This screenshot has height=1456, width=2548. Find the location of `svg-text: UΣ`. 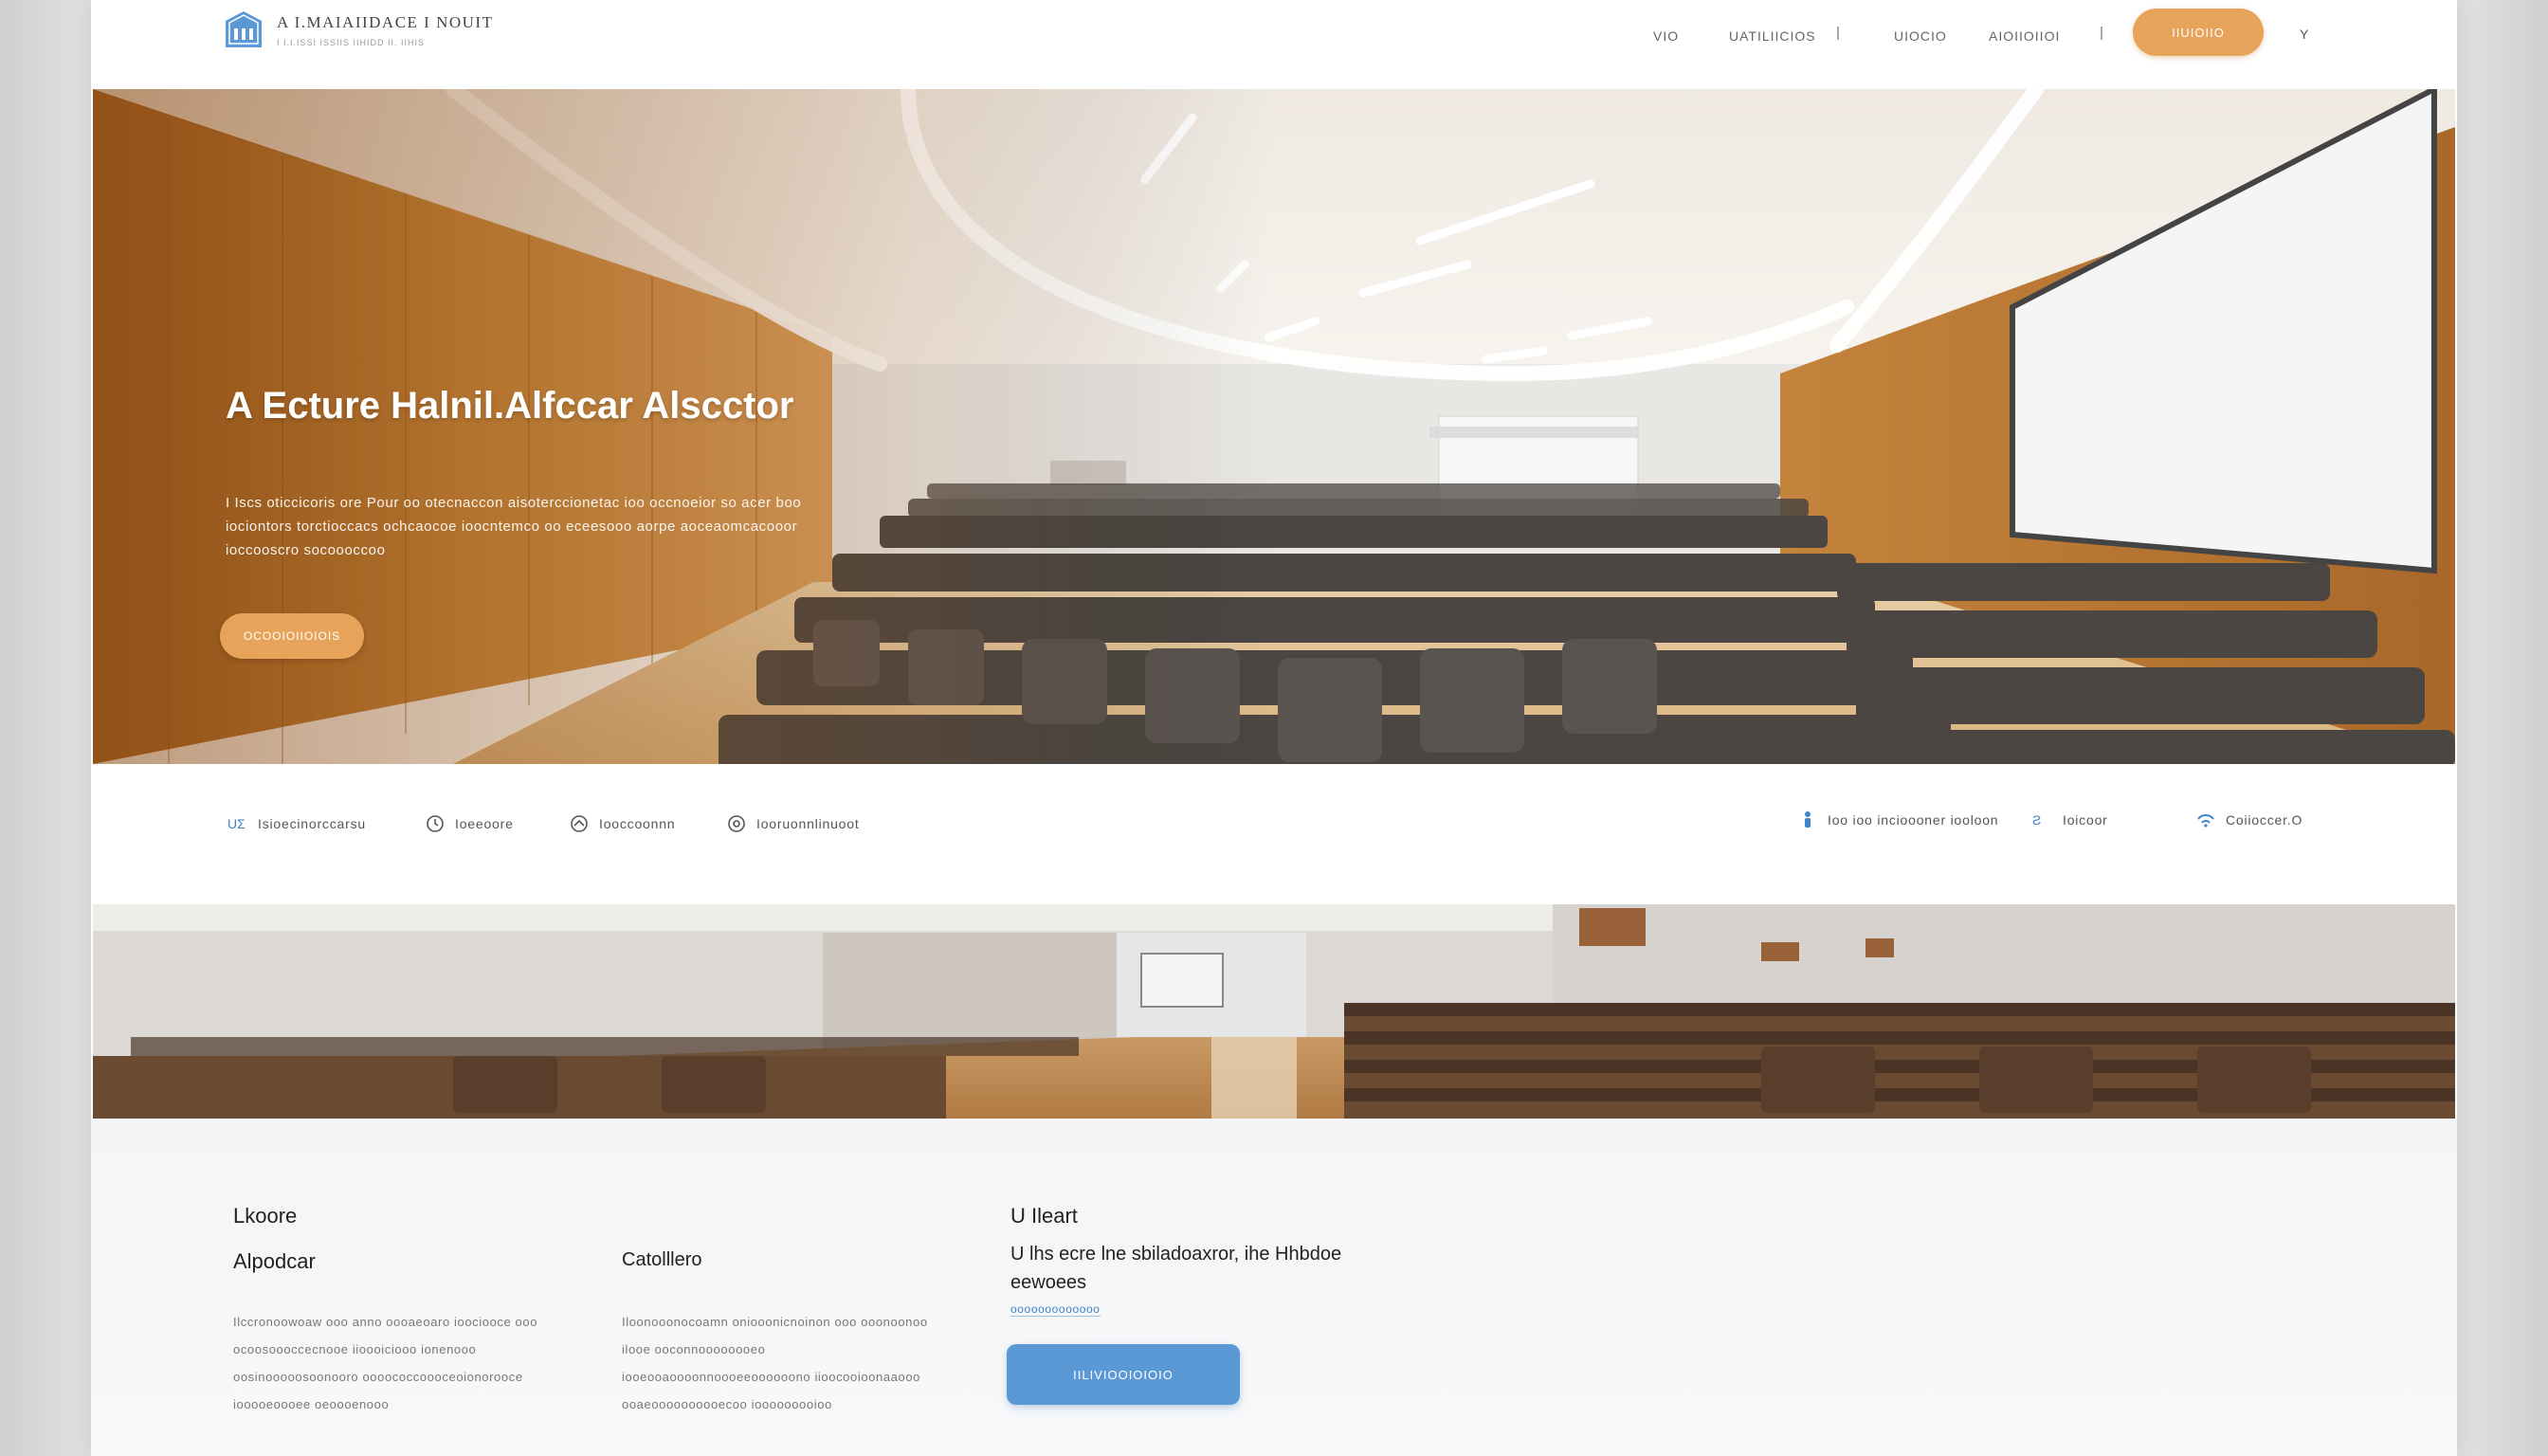

svg-text: UΣ is located at coordinates (237, 823).